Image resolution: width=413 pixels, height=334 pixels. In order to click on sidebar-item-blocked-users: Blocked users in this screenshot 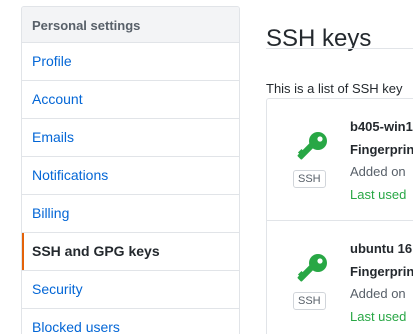, I will do `click(130, 321)`.